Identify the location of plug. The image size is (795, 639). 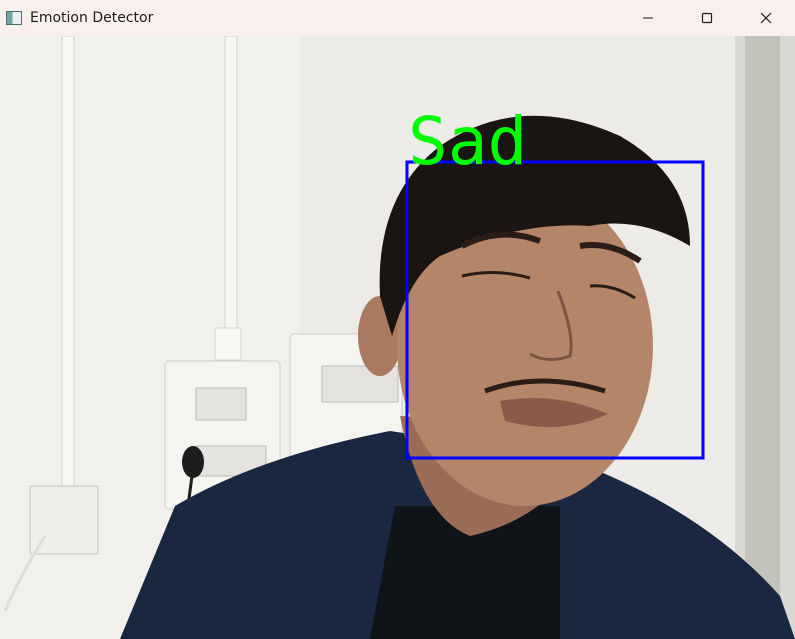
(193, 462).